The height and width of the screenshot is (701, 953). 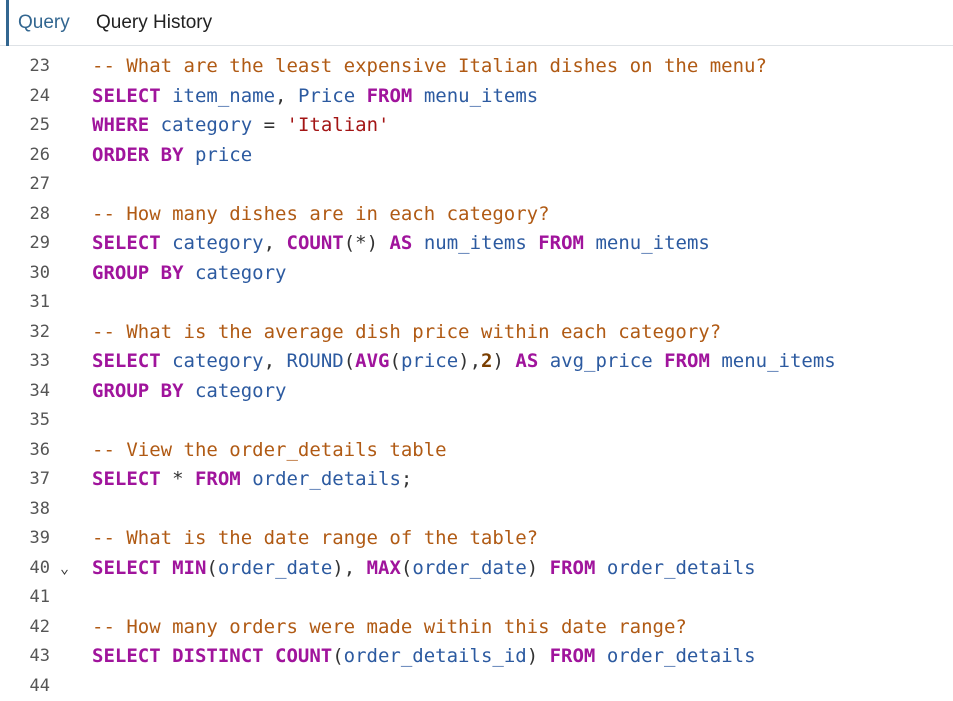 What do you see at coordinates (315, 539) in the screenshot?
I see `code-text: -- What is the date range of the table?` at bounding box center [315, 539].